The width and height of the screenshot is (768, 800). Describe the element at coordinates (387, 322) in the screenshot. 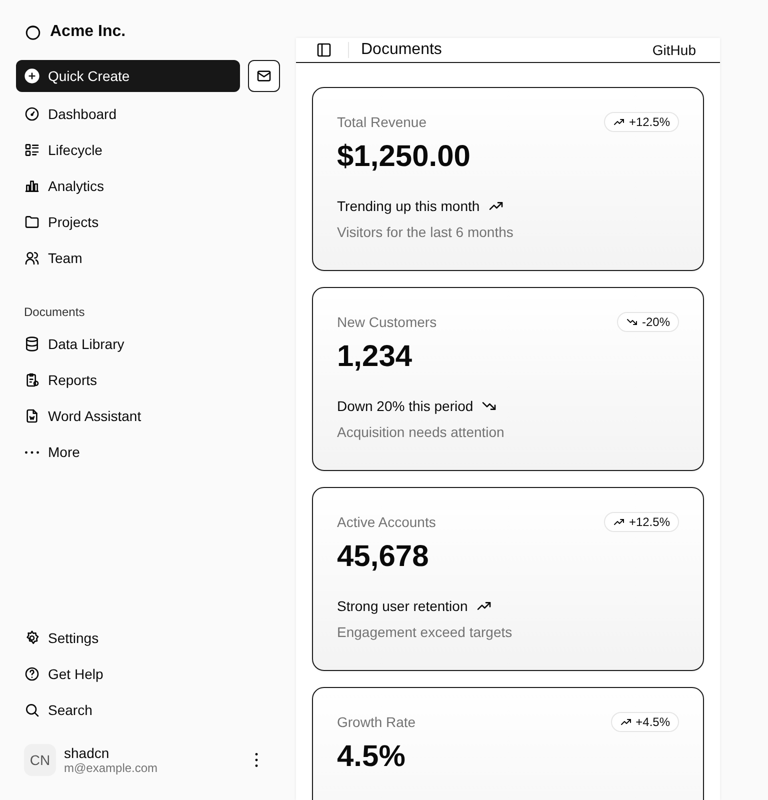

I see `card-label: New Customers` at that location.